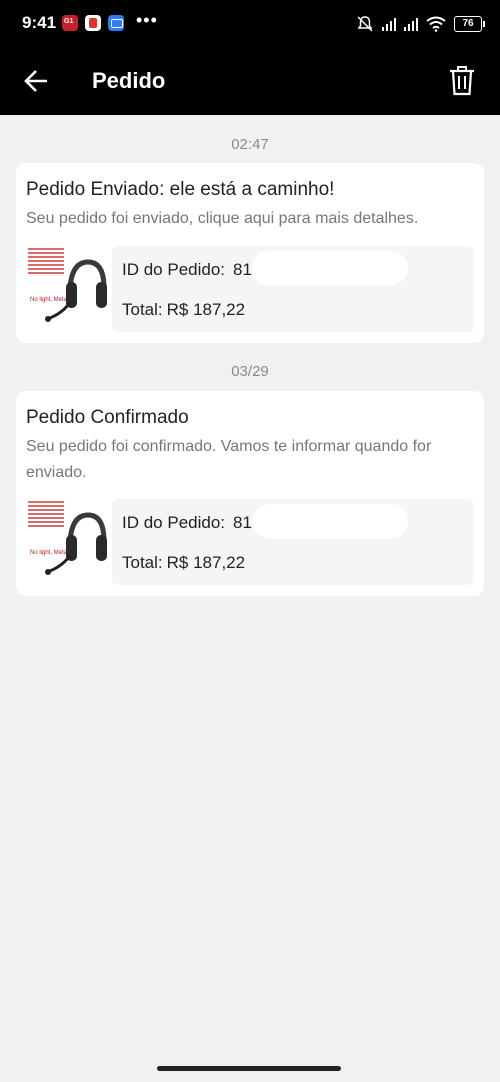  What do you see at coordinates (180, 189) in the screenshot?
I see `notification-title: Pedido Enviado: ele está a caminho!` at bounding box center [180, 189].